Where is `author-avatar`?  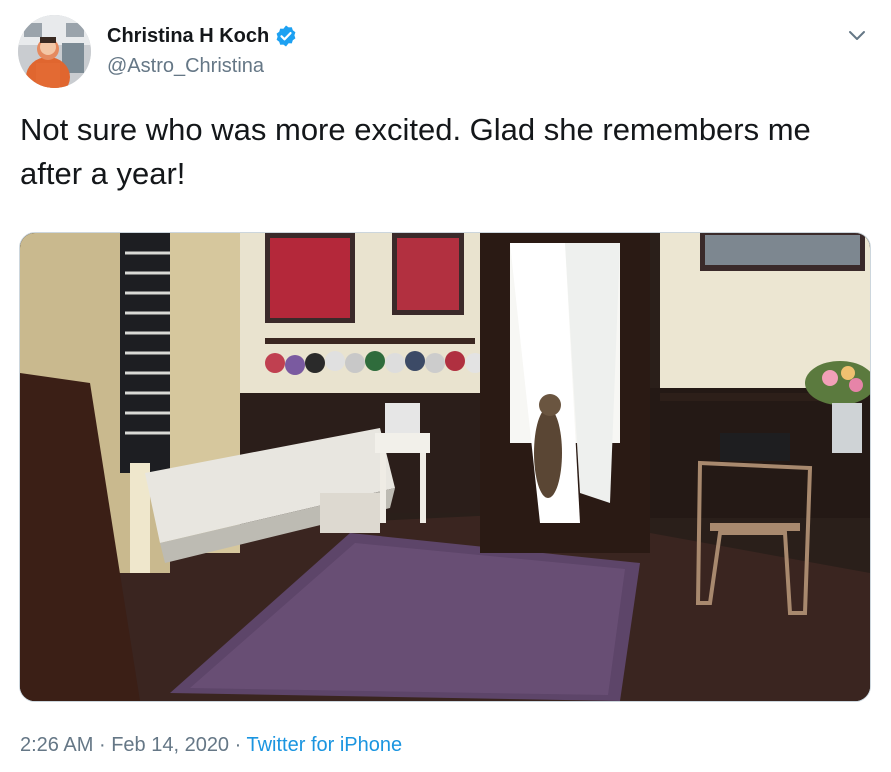 author-avatar is located at coordinates (54, 51).